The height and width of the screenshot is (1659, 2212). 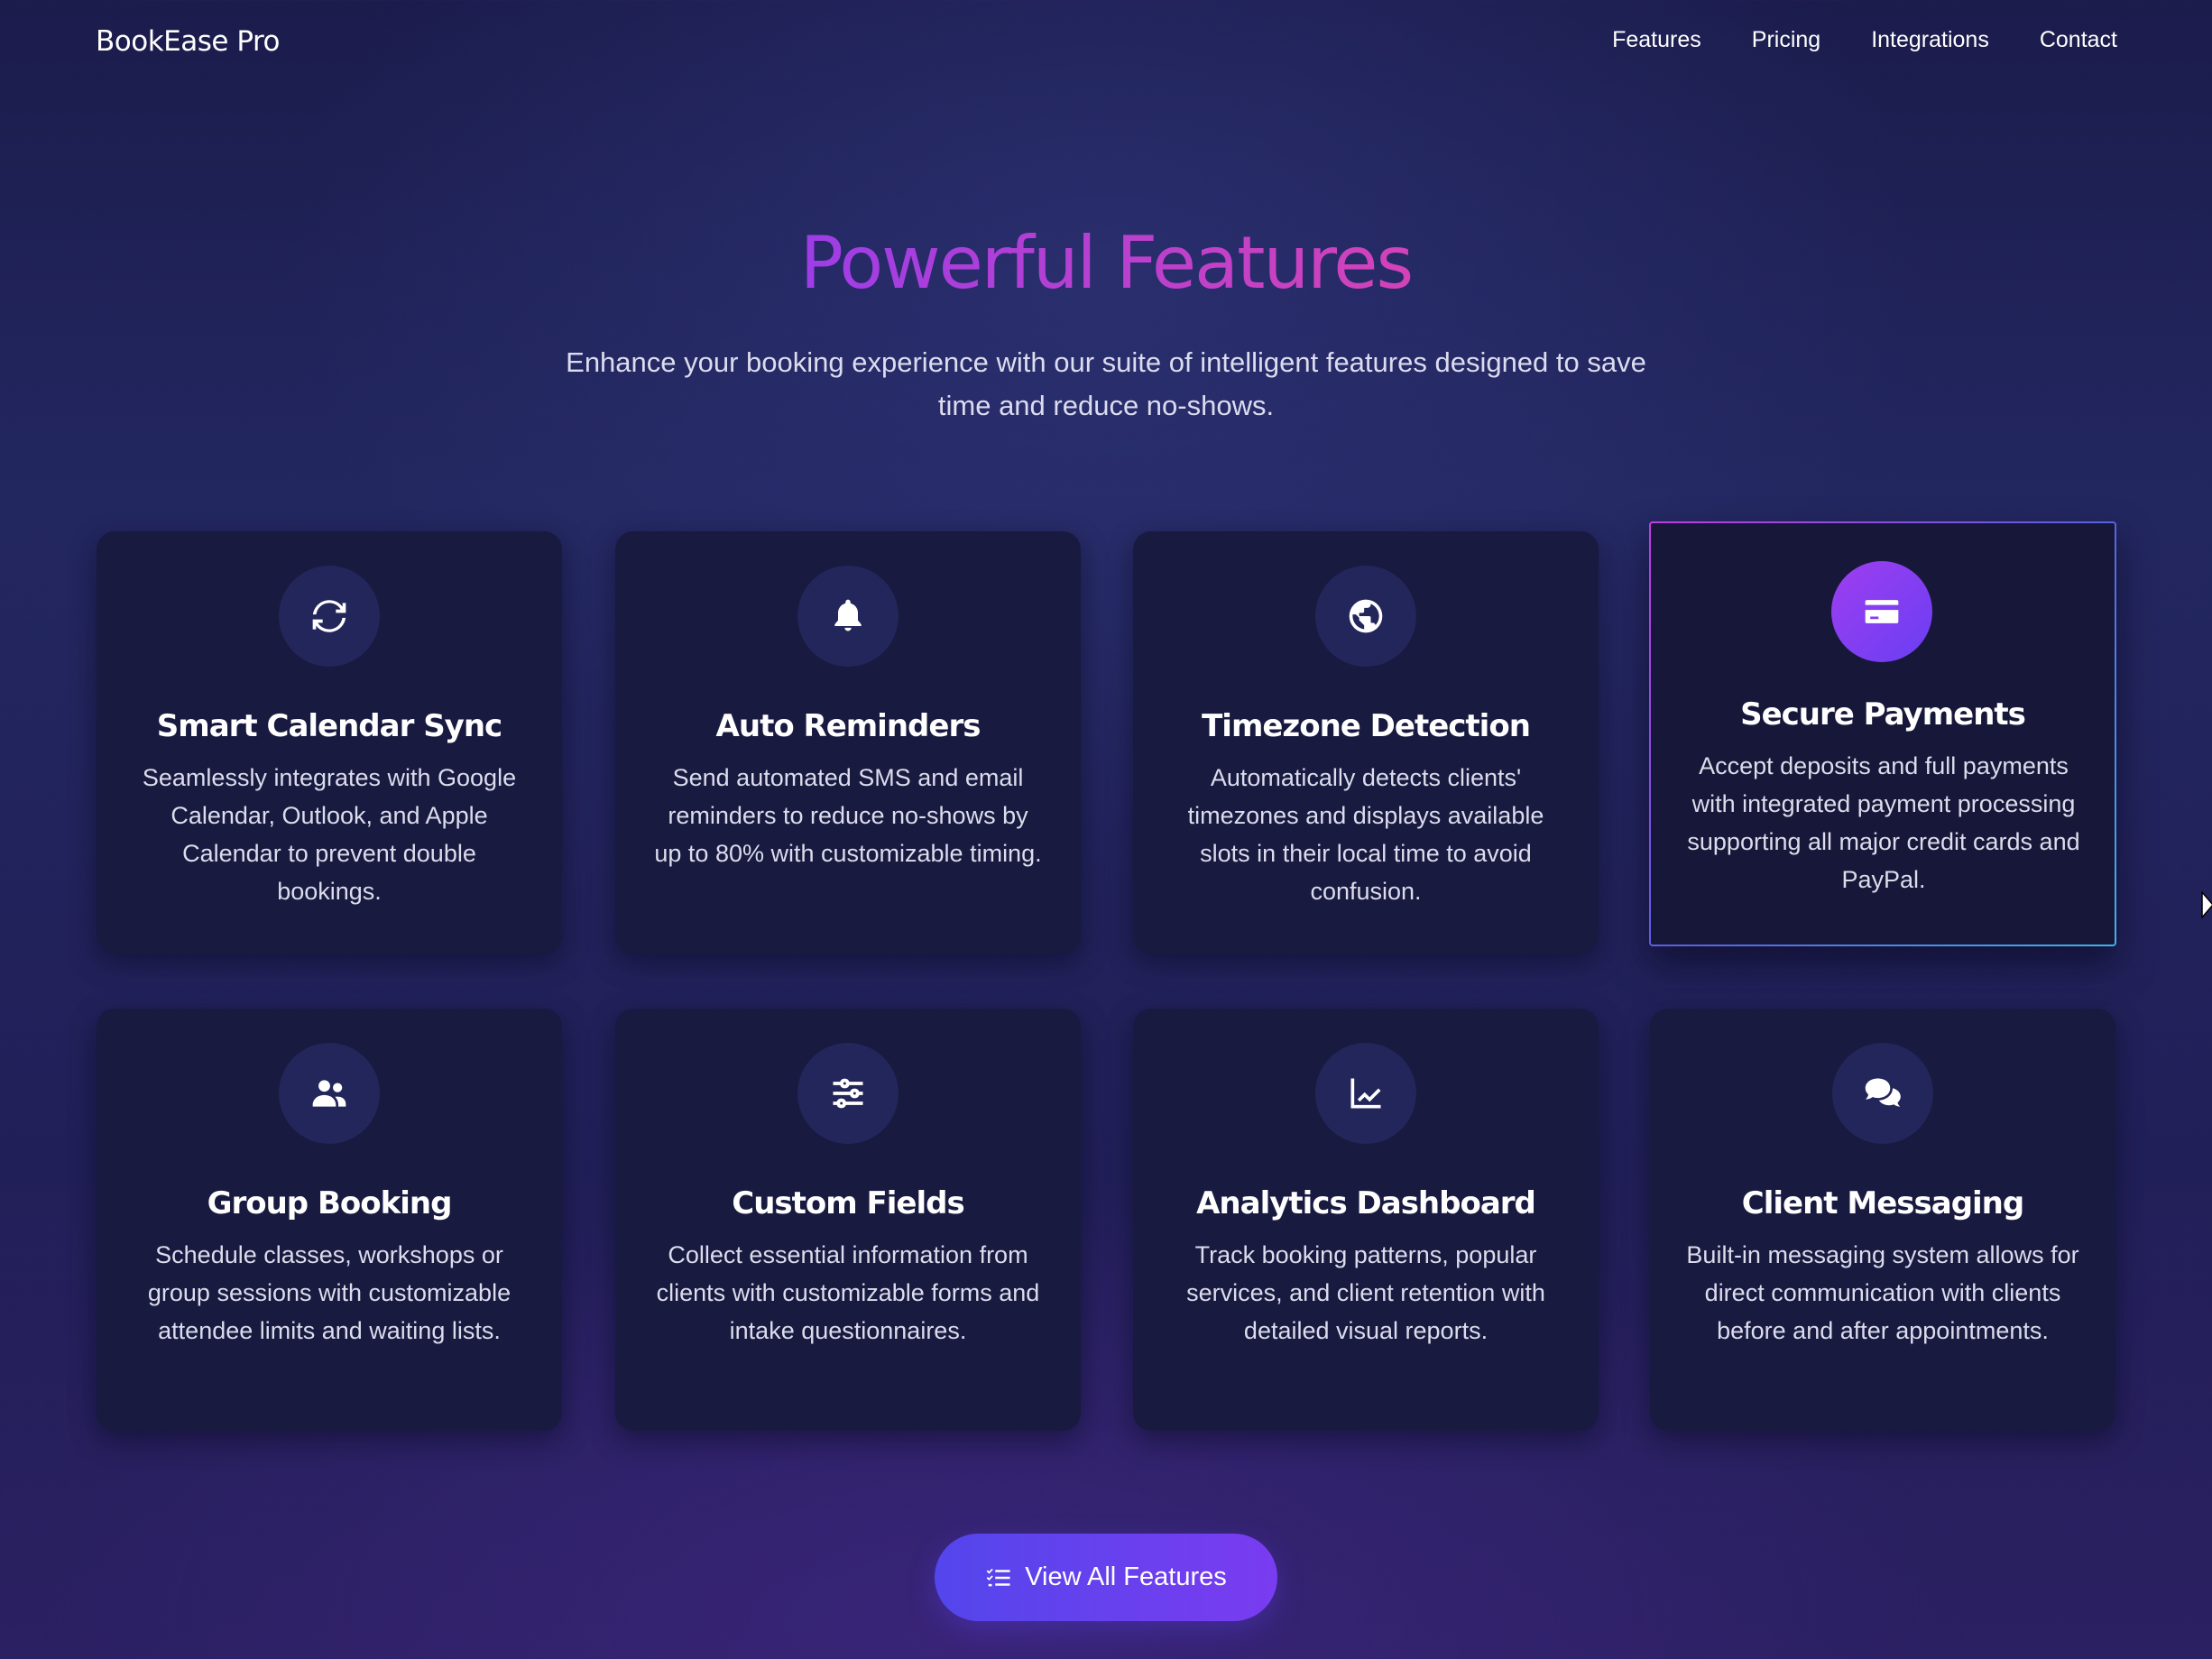 What do you see at coordinates (848, 616) in the screenshot?
I see `bell-icon` at bounding box center [848, 616].